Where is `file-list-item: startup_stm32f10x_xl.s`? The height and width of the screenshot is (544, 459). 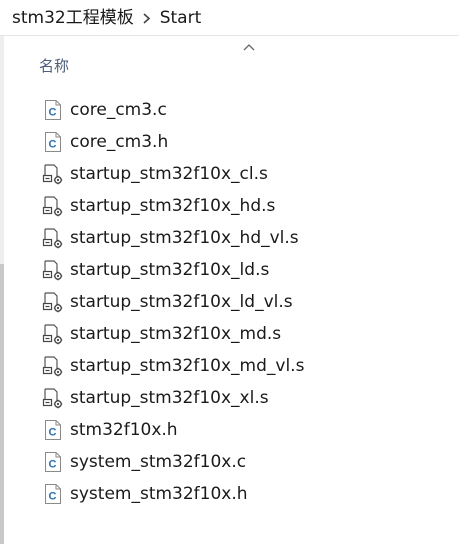 file-list-item: startup_stm32f10x_xl.s is located at coordinates (249, 398).